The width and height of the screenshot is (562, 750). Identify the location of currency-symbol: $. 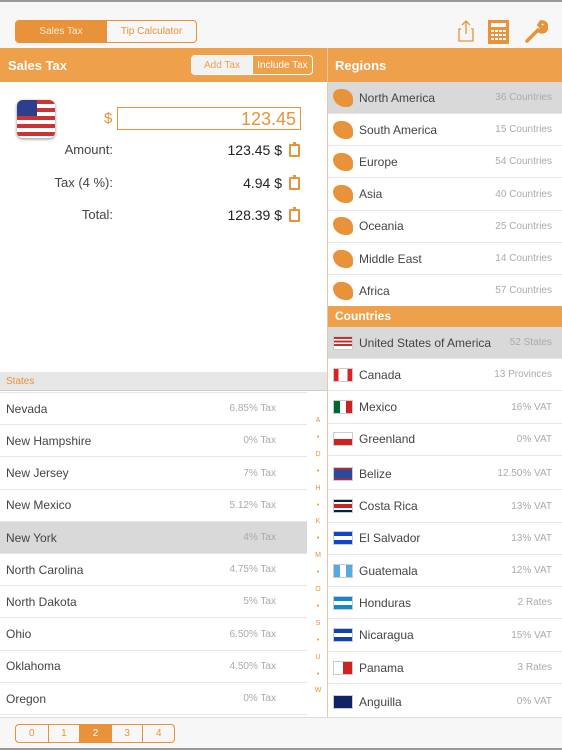
(108, 118).